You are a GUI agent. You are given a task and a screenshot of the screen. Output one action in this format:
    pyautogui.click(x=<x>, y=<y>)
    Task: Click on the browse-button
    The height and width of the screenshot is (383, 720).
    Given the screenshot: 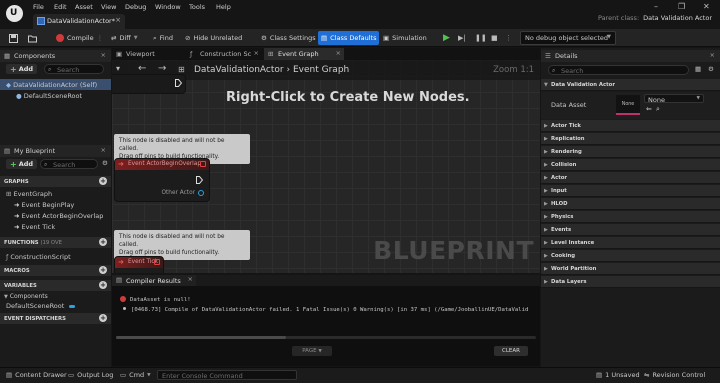 What is the action you would take?
    pyautogui.click(x=32, y=38)
    